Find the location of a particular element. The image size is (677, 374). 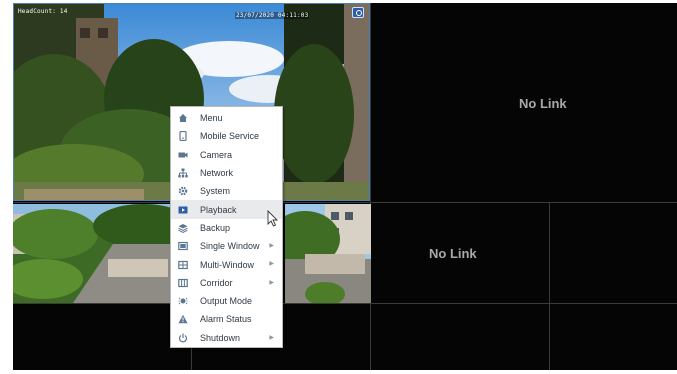

menu-item-alarm-status: Alarm Status is located at coordinates (226, 319).